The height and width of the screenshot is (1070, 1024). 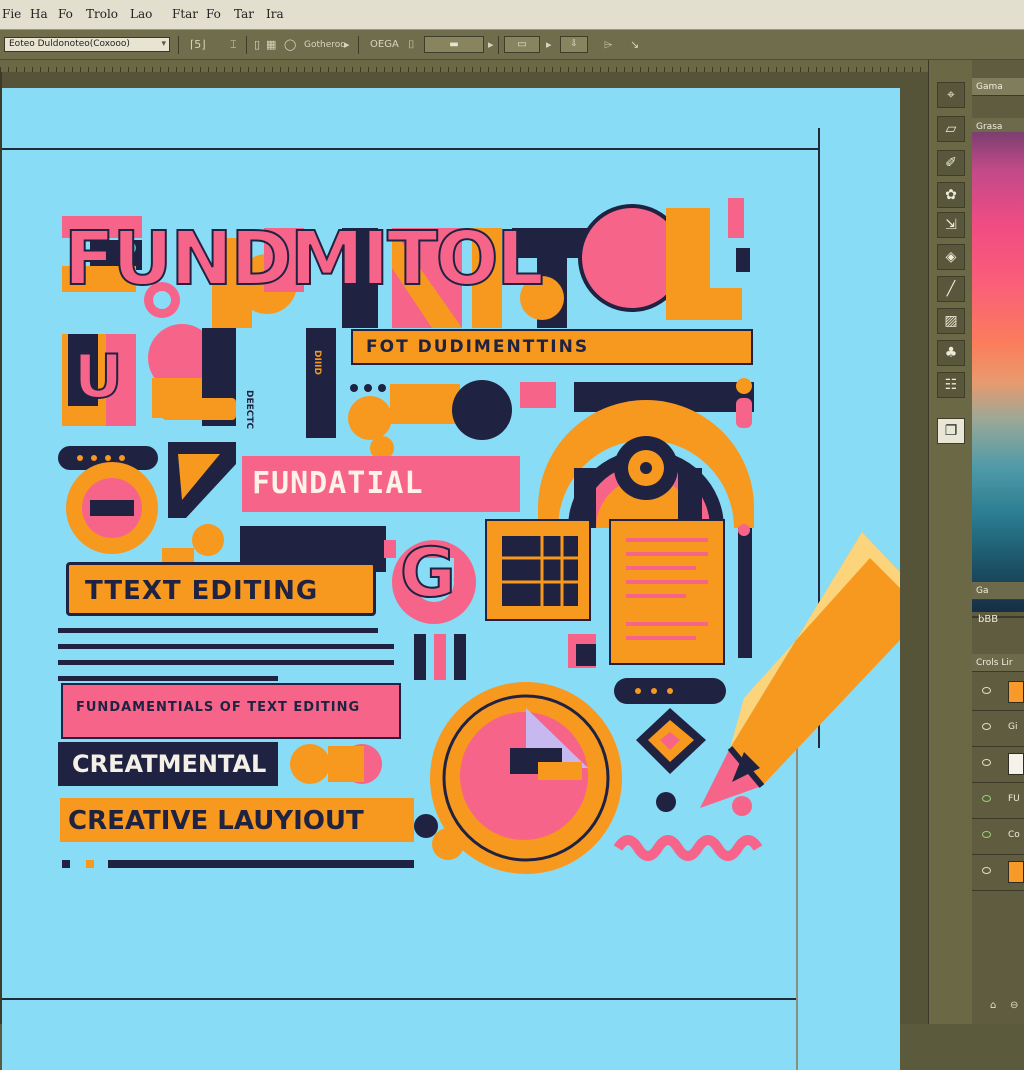 I want to click on color-panel-tab: Gama, so click(x=998, y=87).